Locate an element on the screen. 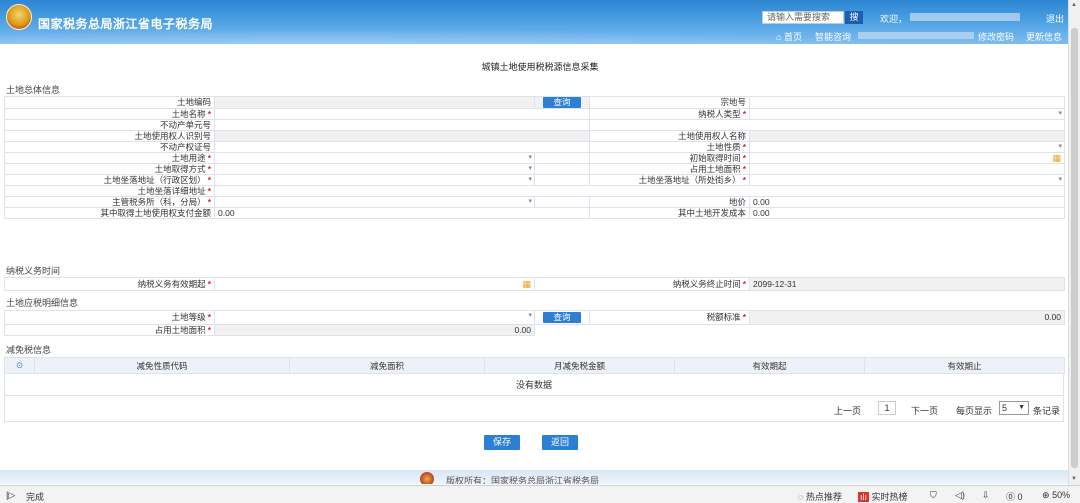 The image size is (1080, 503). label-realty-cert-no: 不动产权证号 is located at coordinates (109, 147).